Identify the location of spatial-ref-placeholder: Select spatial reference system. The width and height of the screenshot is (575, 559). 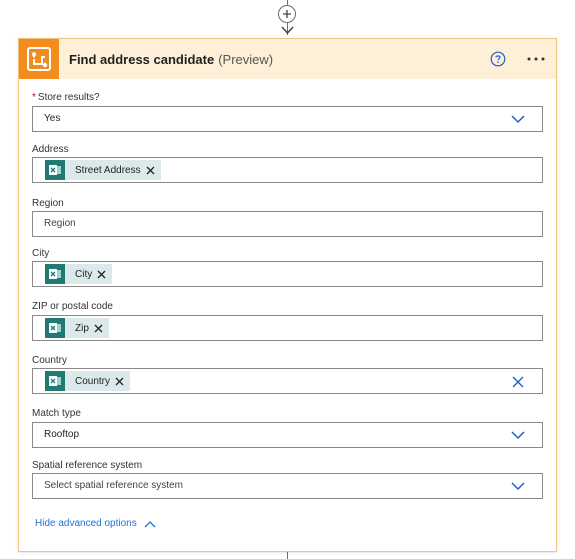
(113, 485).